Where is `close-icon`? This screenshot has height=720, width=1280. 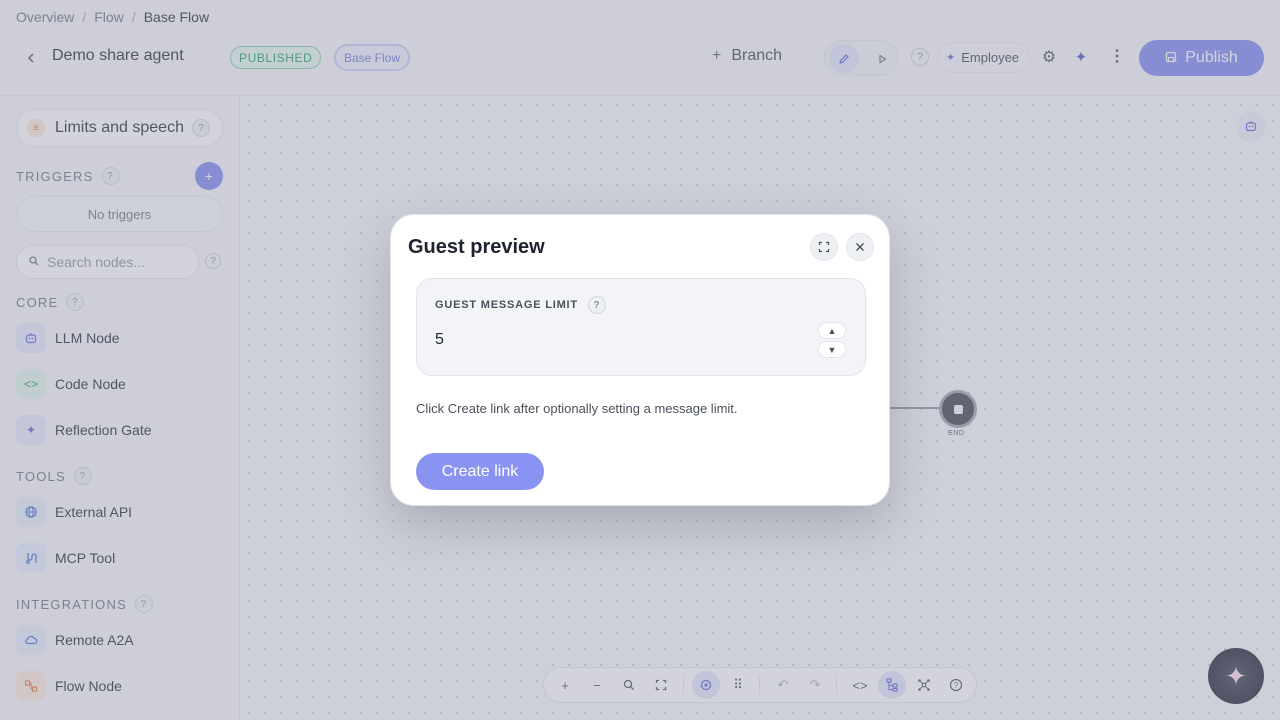 close-icon is located at coordinates (860, 247).